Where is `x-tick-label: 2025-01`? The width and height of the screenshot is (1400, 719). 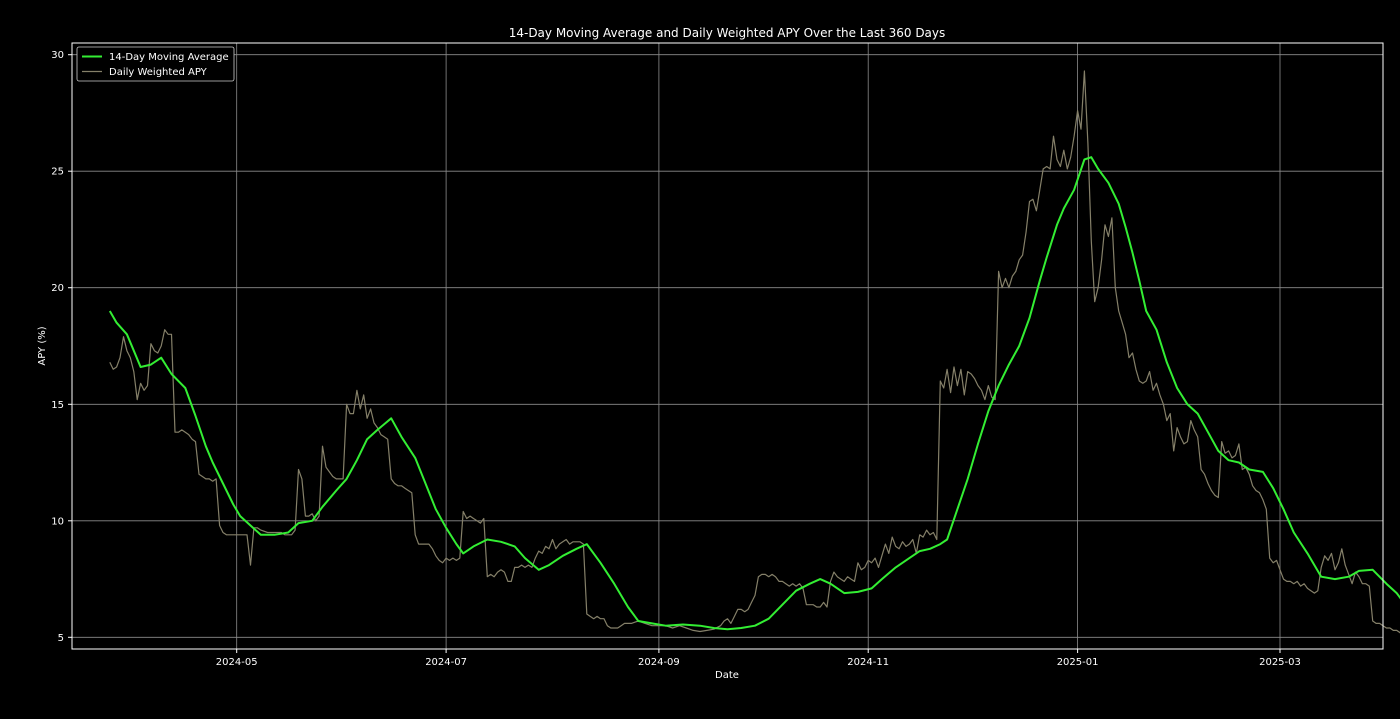 x-tick-label: 2025-01 is located at coordinates (1078, 662).